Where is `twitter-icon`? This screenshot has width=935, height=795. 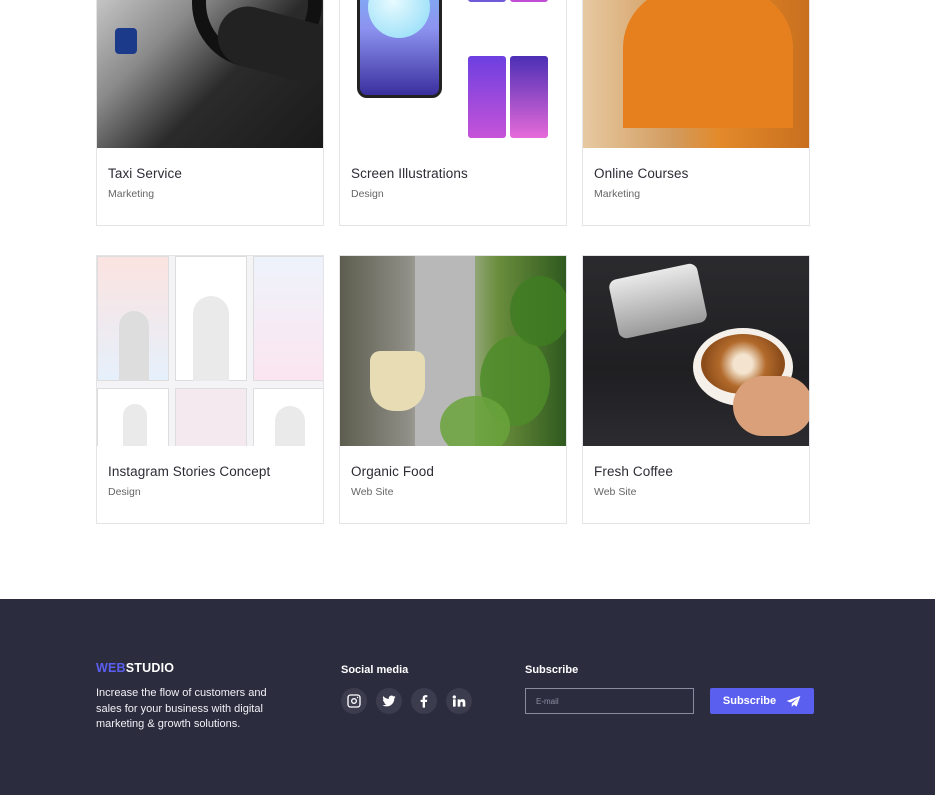 twitter-icon is located at coordinates (389, 701).